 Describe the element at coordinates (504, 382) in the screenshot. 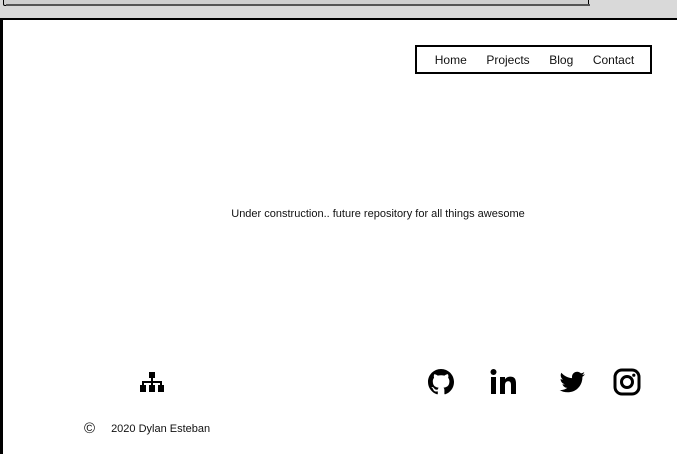

I see `linkedin-icon` at that location.